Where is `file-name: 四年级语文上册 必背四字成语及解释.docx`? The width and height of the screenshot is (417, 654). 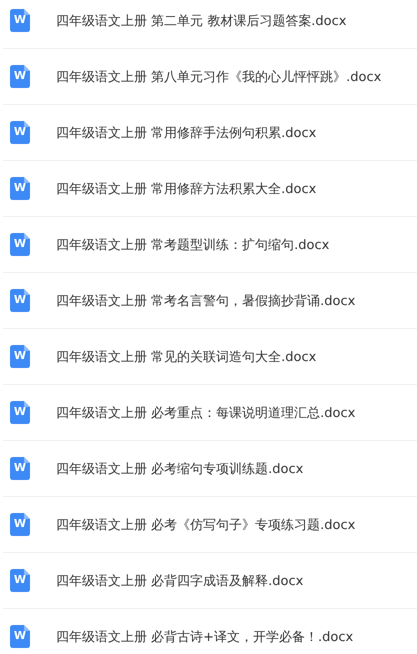 file-name: 四年级语文上册 必背四字成语及解释.docx is located at coordinates (180, 581).